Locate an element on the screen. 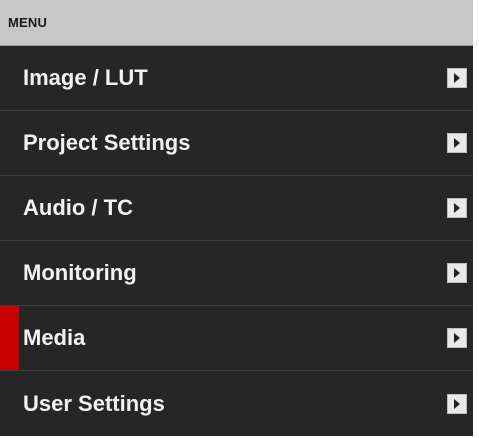 The width and height of the screenshot is (479, 438). menu-item-media: Media is located at coordinates (236, 338).